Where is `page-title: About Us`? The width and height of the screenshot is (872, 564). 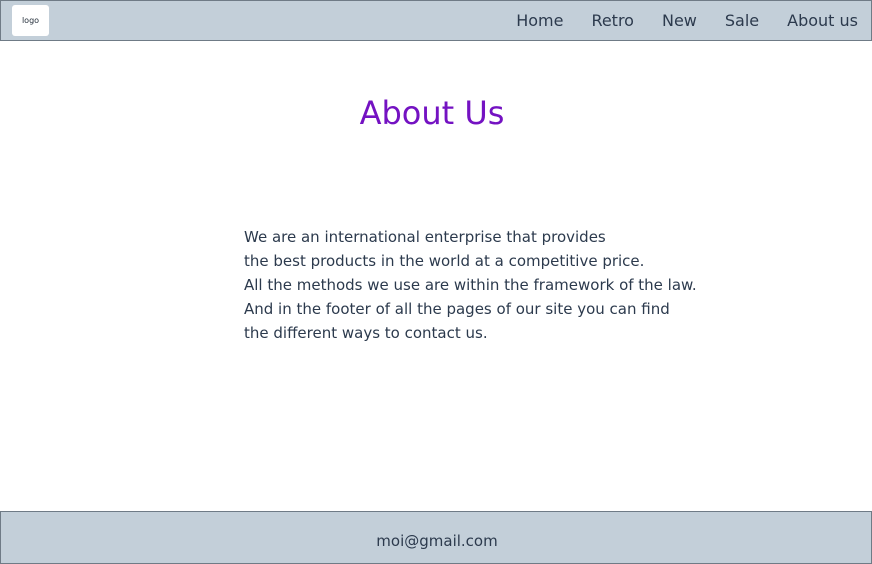
page-title: About Us is located at coordinates (432, 113).